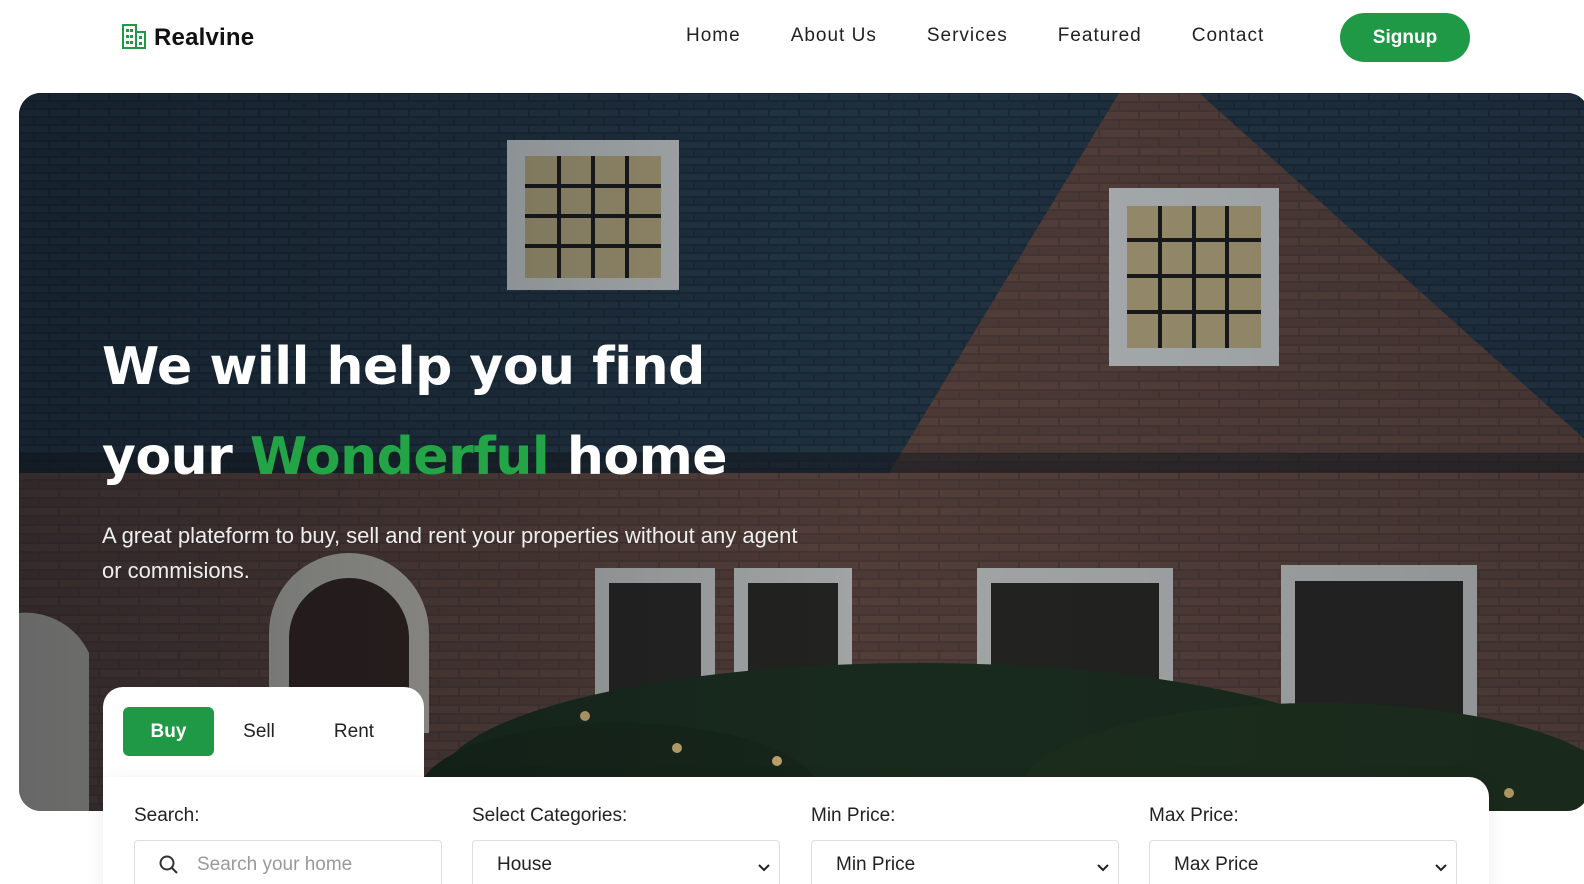 The height and width of the screenshot is (884, 1584). What do you see at coordinates (167, 457) in the screenshot?
I see `headline-line2-before: your` at bounding box center [167, 457].